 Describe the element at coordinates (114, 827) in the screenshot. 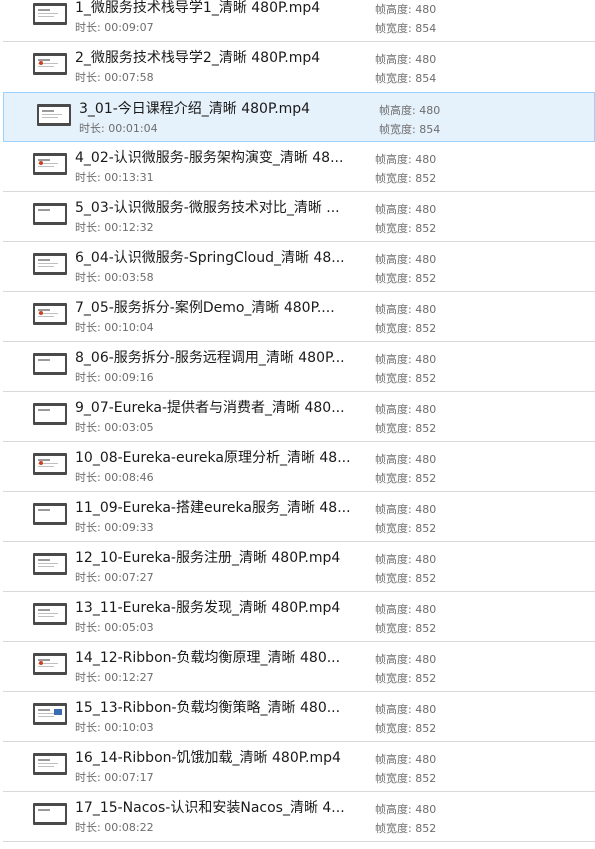

I see `file-duration: 时长: 00:08:22` at that location.